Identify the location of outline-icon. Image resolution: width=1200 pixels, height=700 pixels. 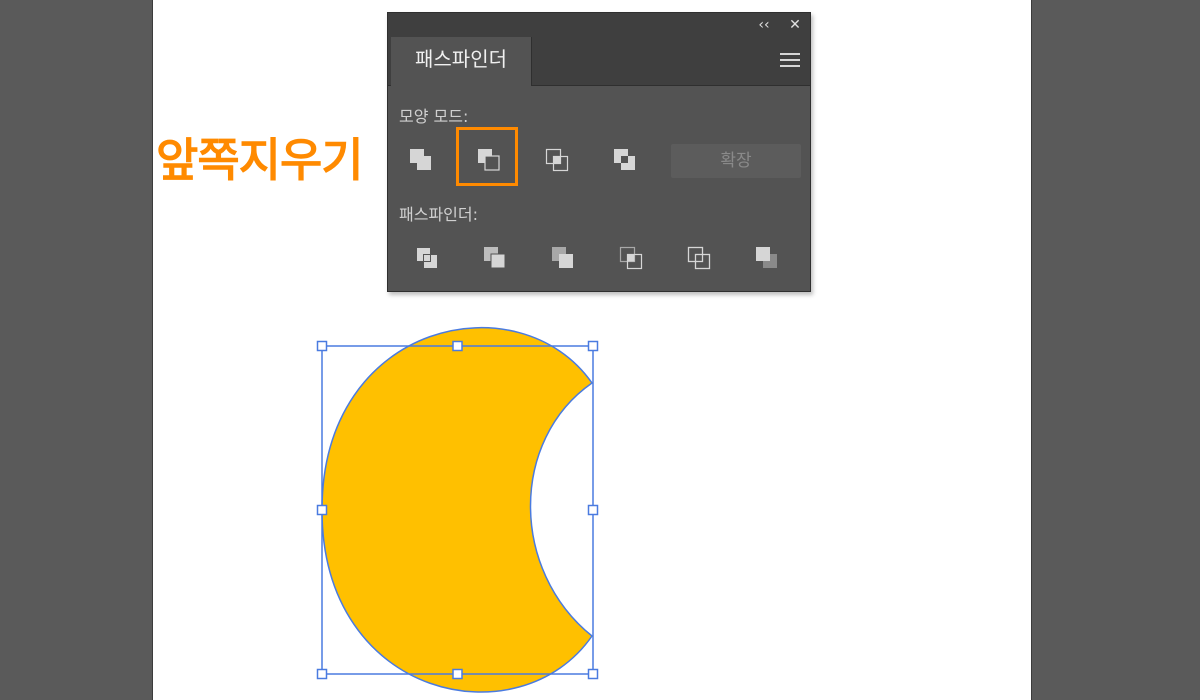
(700, 259).